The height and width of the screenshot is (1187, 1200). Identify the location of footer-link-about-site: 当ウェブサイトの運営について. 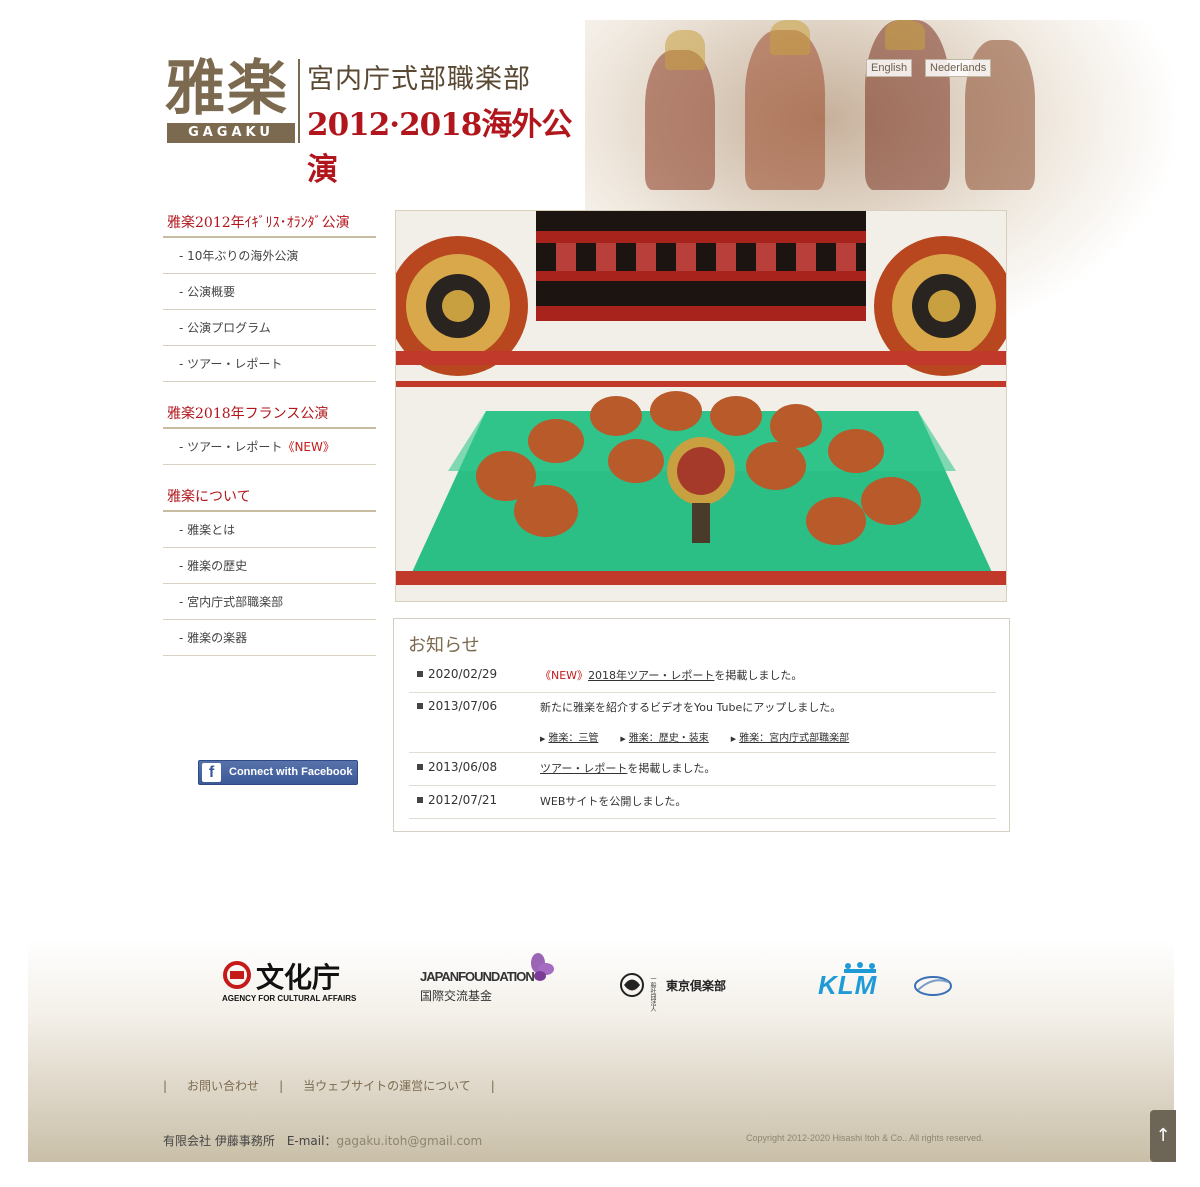
(387, 1086).